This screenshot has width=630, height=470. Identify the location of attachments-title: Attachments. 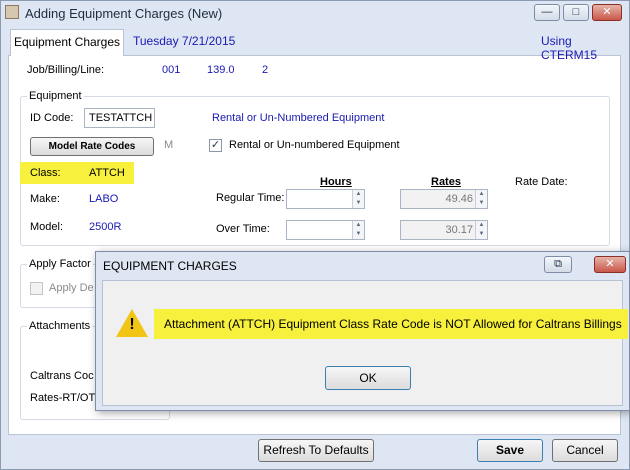
(60, 326).